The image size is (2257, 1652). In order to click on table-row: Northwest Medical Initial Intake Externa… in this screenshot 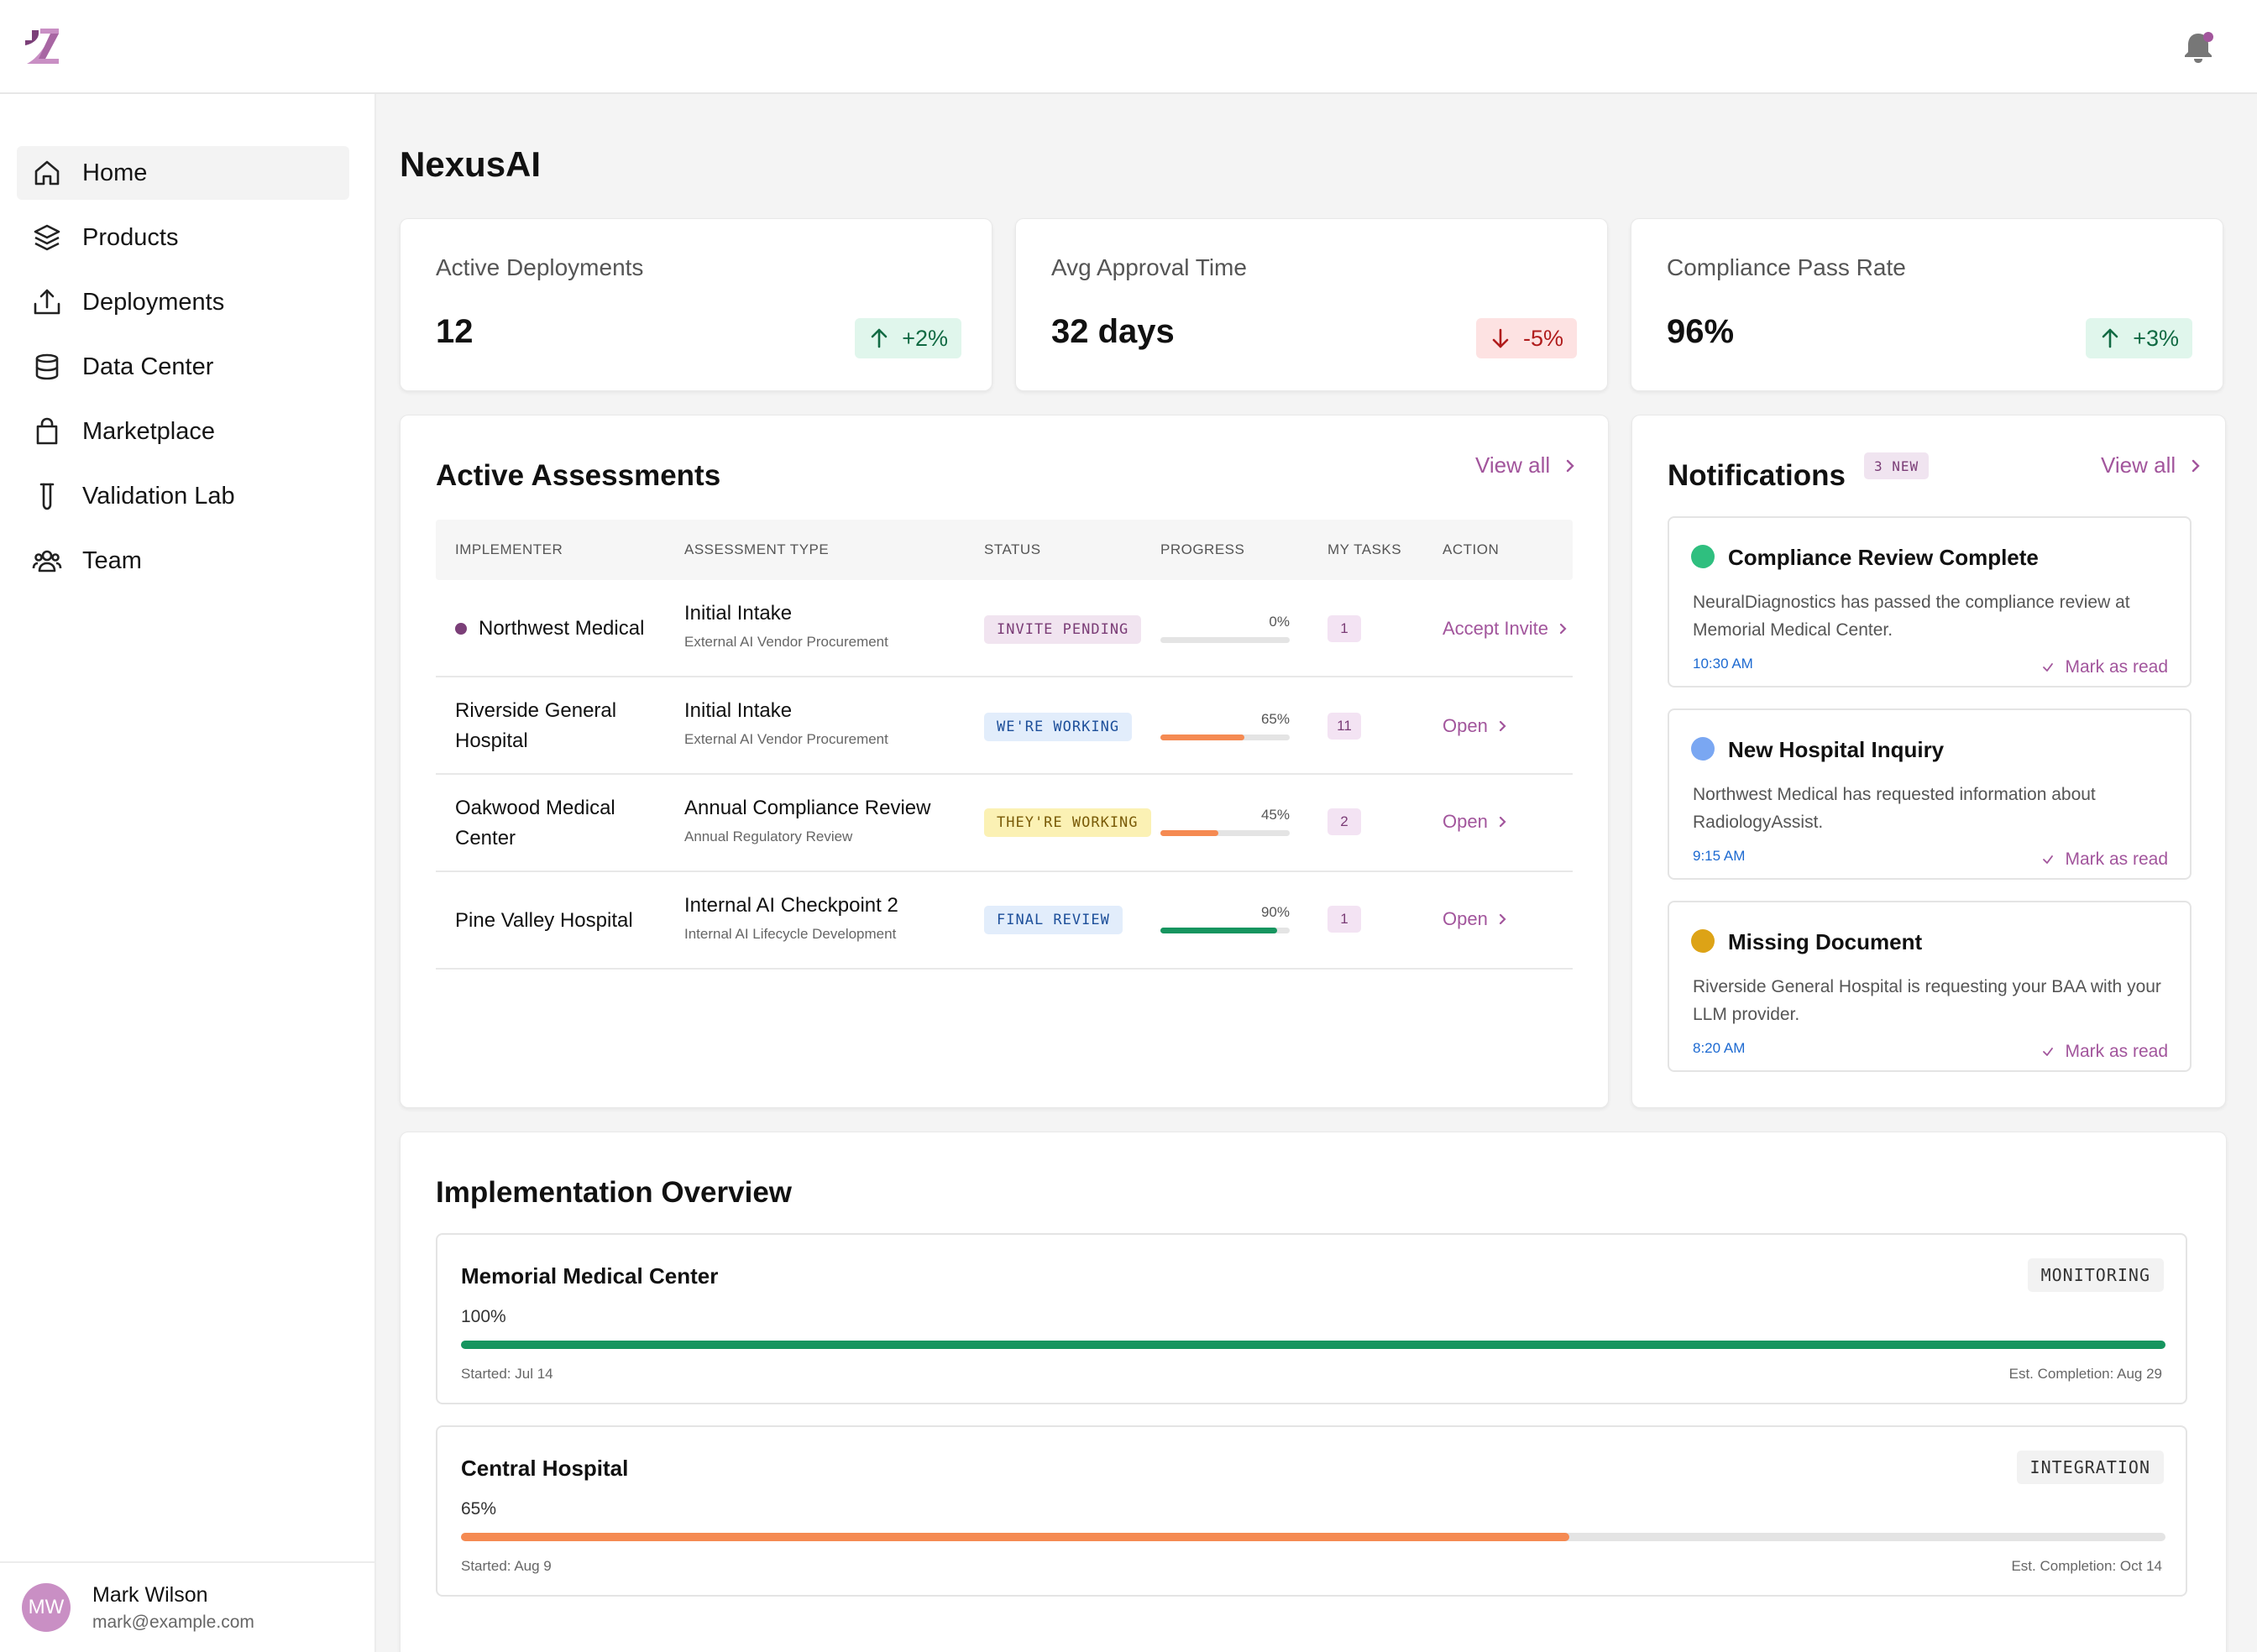, I will do `click(1004, 628)`.